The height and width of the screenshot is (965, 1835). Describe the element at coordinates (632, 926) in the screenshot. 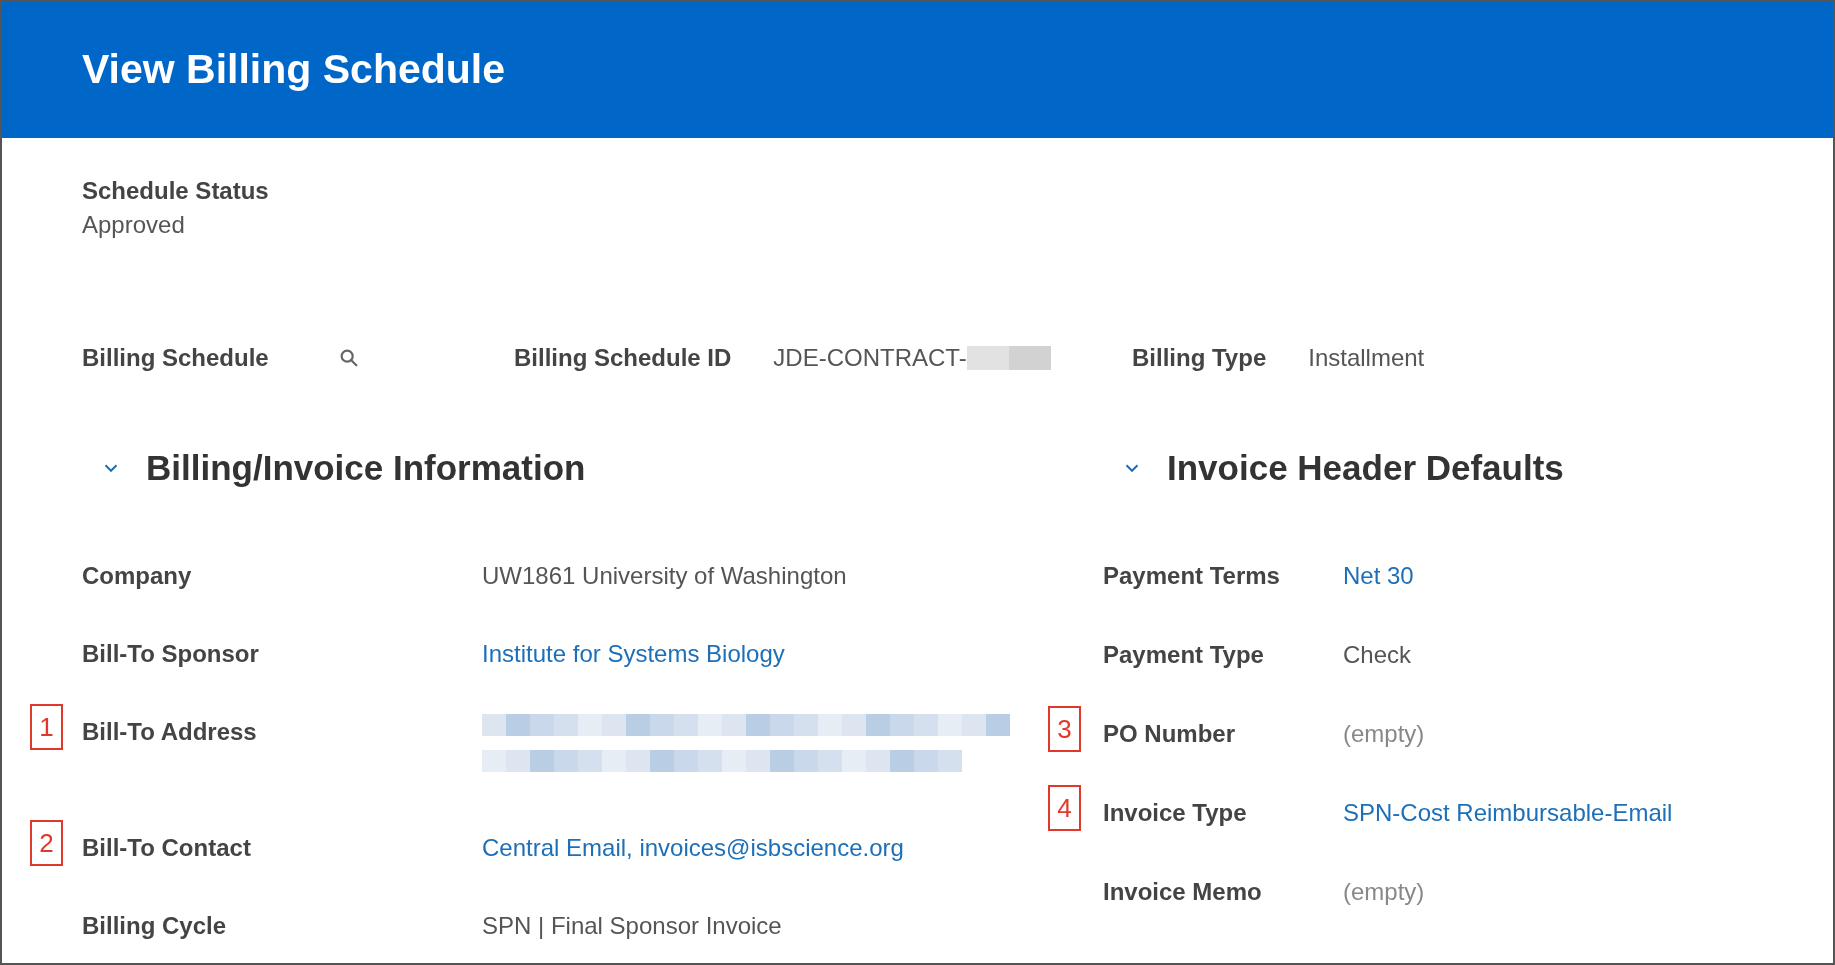

I see `field-value: SPN | Final Sponsor Invoice` at that location.